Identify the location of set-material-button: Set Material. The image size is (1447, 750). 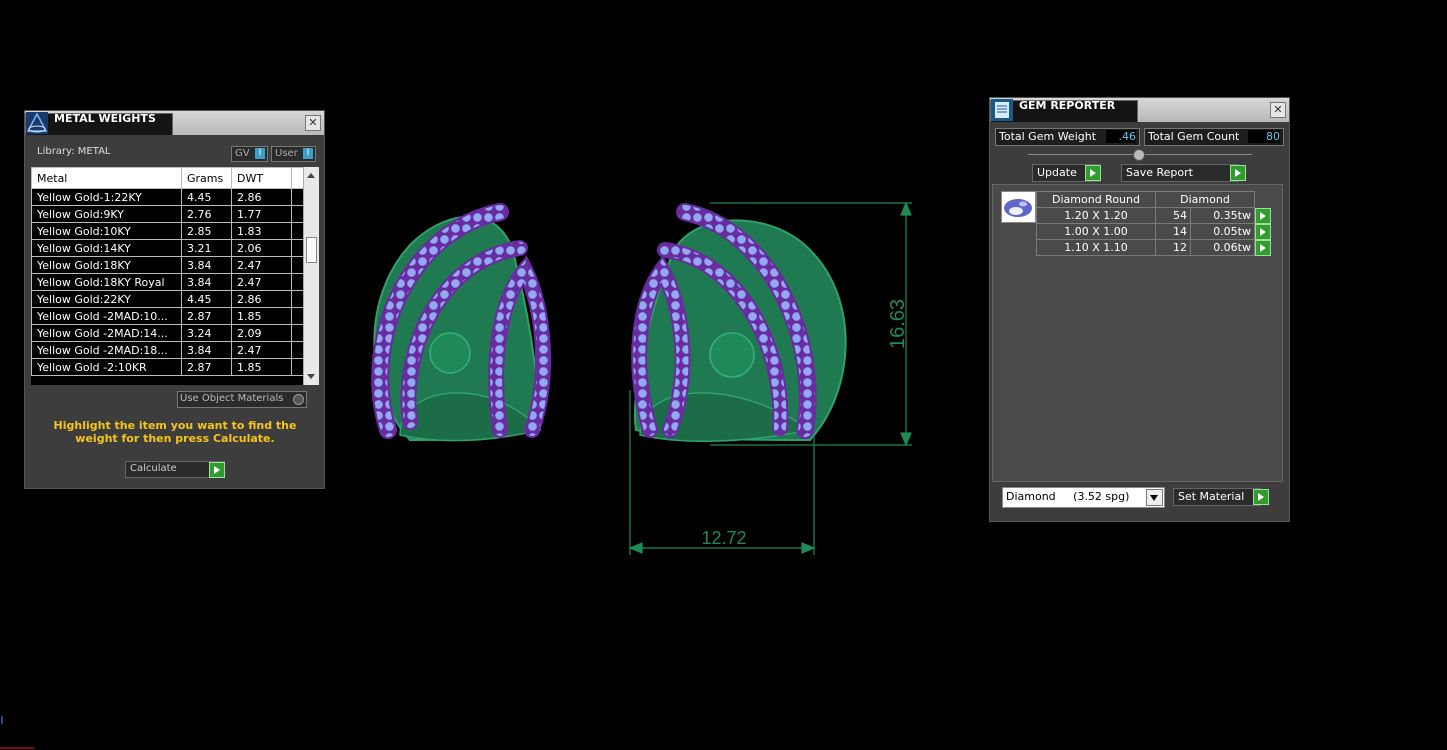
(1217, 497).